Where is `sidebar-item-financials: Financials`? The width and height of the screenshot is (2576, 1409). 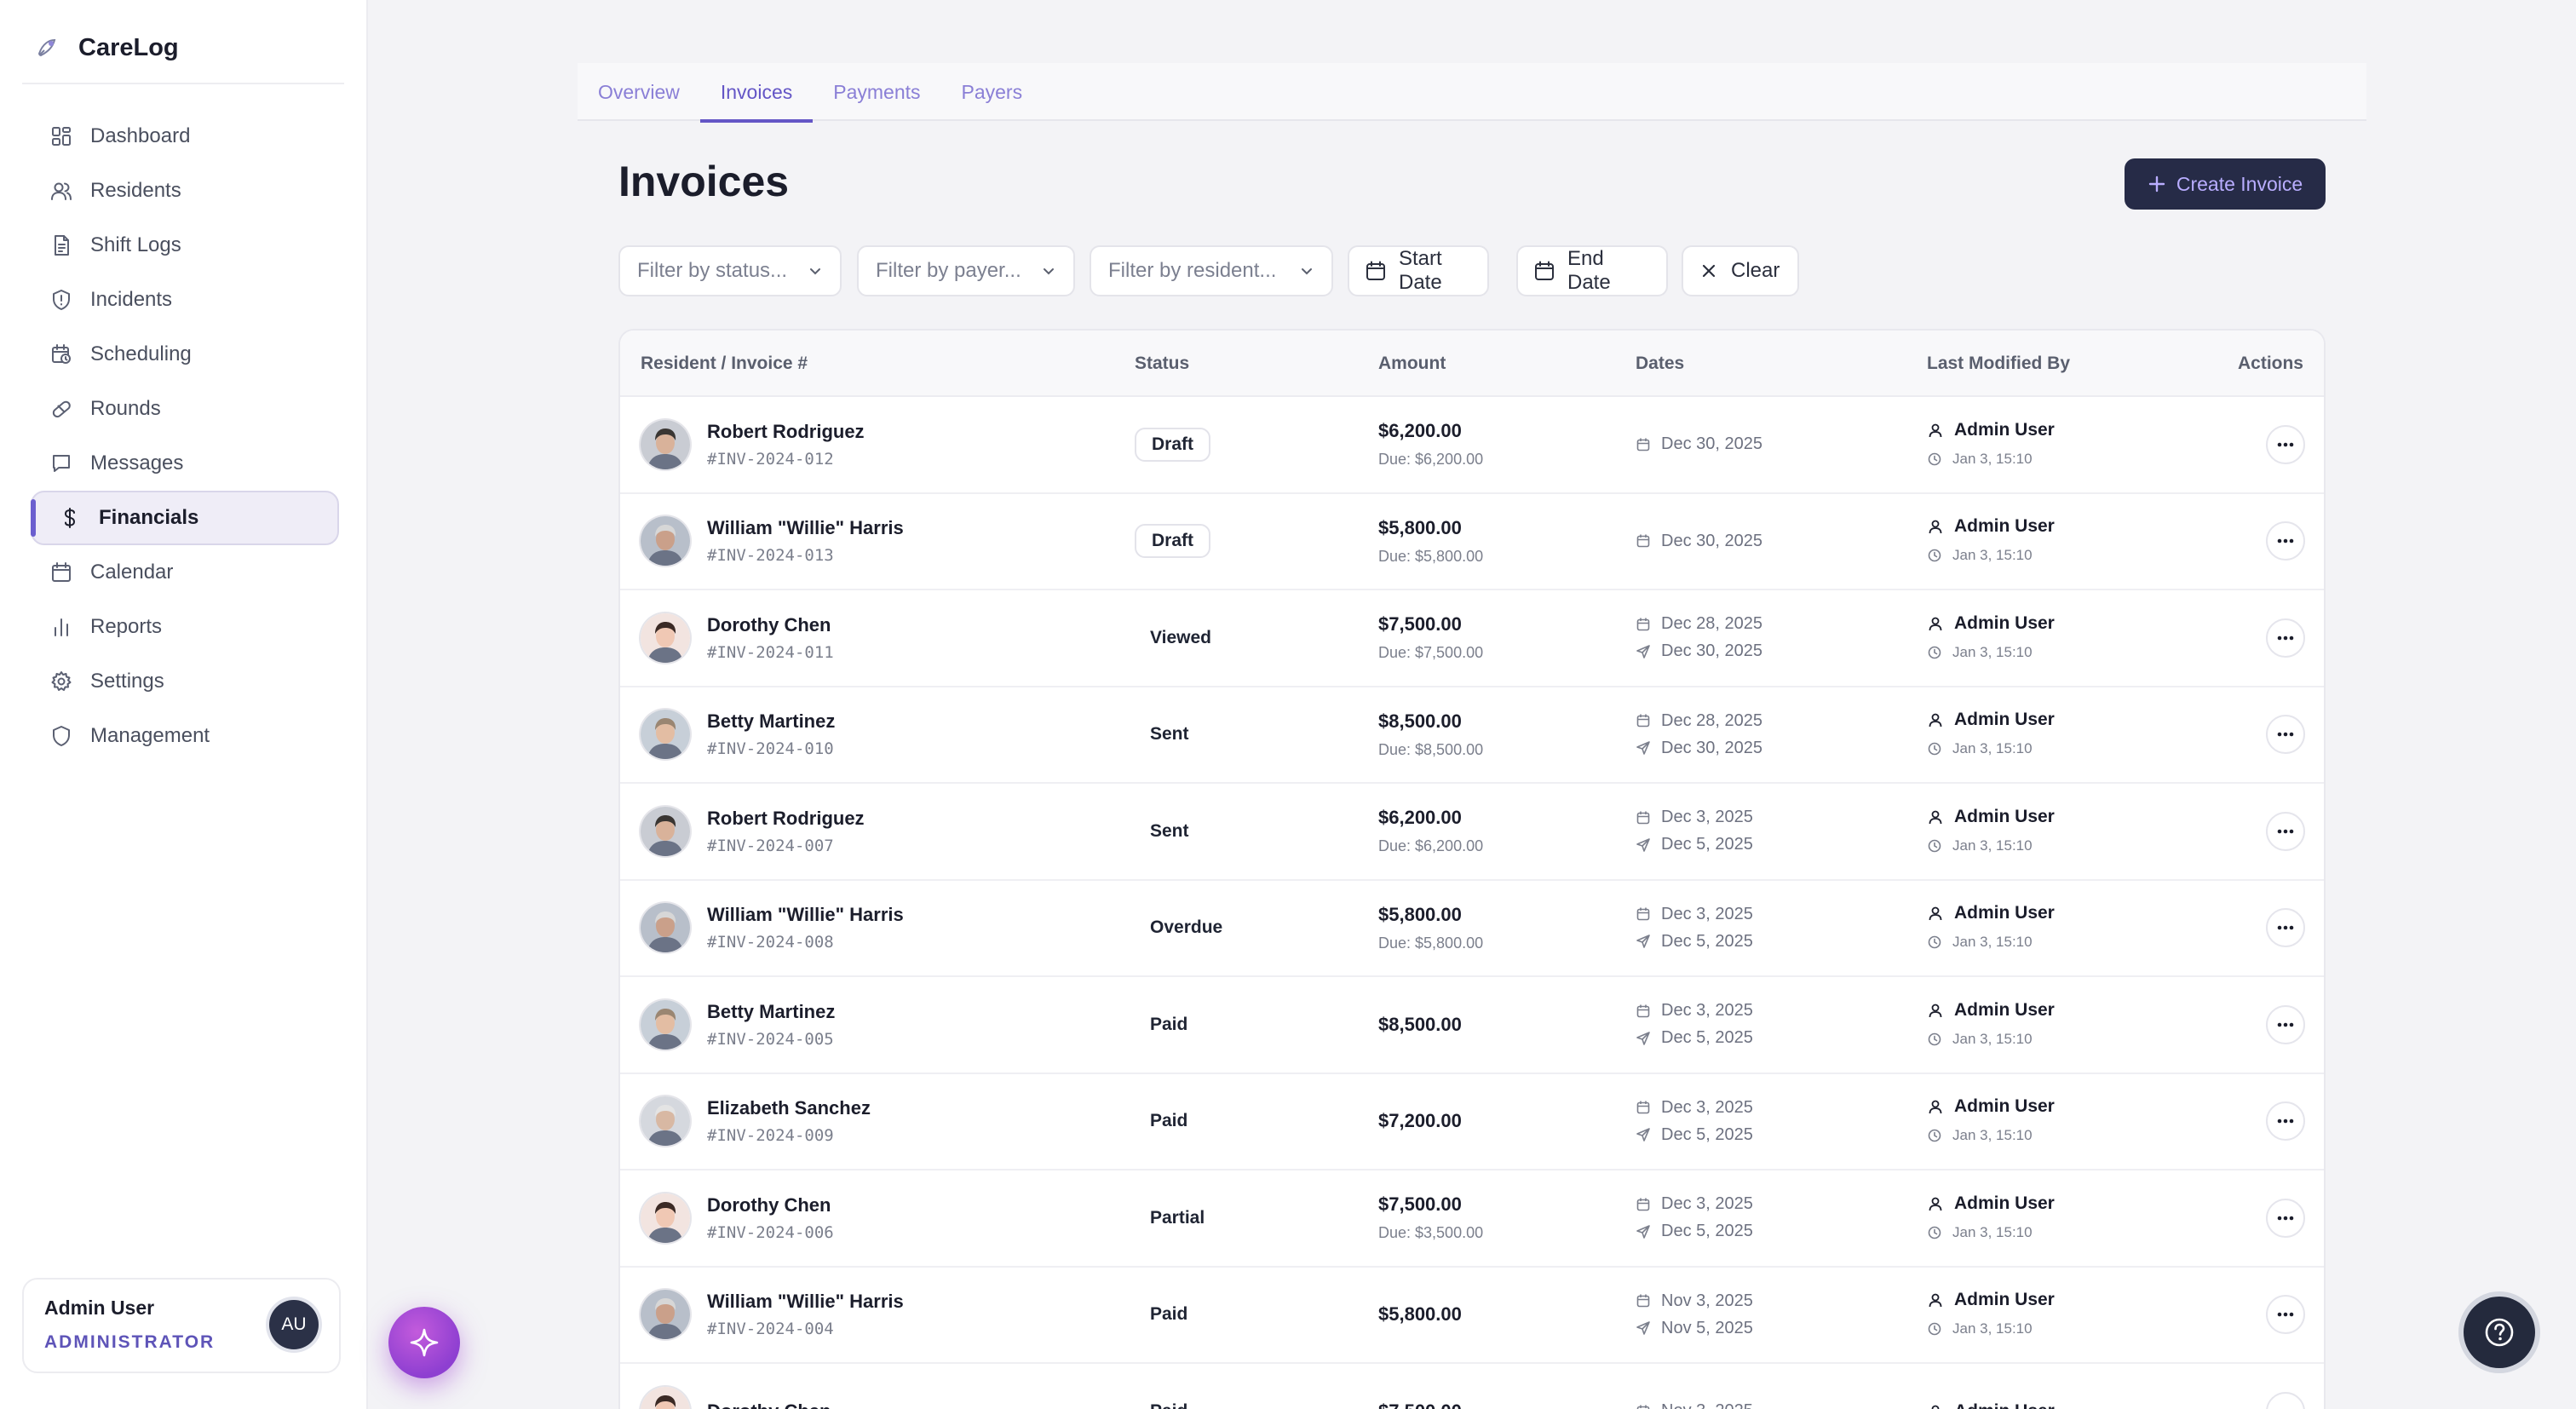 sidebar-item-financials: Financials is located at coordinates (185, 518).